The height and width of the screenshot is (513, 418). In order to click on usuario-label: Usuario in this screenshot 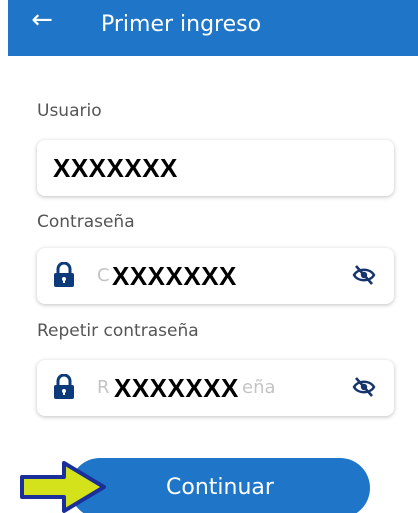, I will do `click(69, 111)`.